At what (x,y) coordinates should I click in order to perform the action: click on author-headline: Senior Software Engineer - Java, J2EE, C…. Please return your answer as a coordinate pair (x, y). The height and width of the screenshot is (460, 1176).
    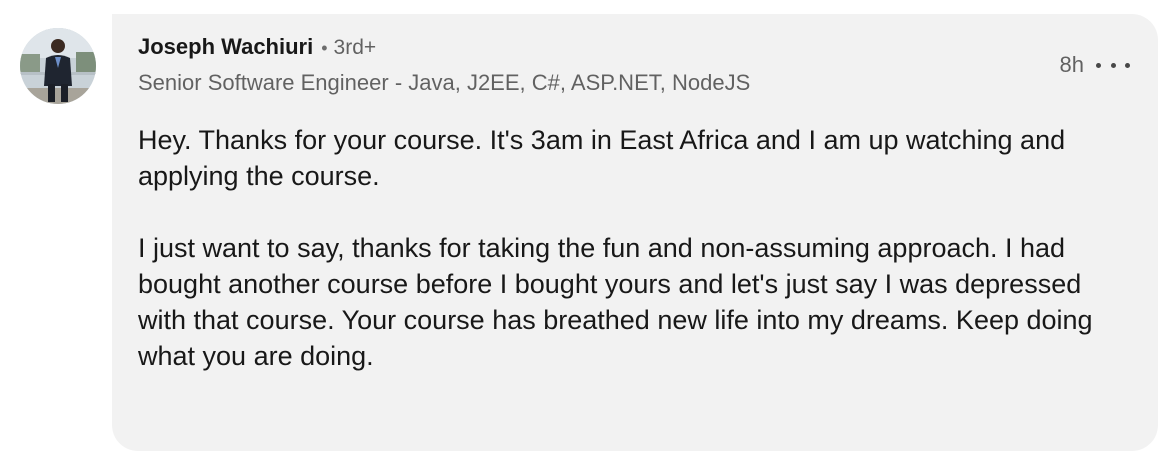
    Looking at the image, I should click on (444, 82).